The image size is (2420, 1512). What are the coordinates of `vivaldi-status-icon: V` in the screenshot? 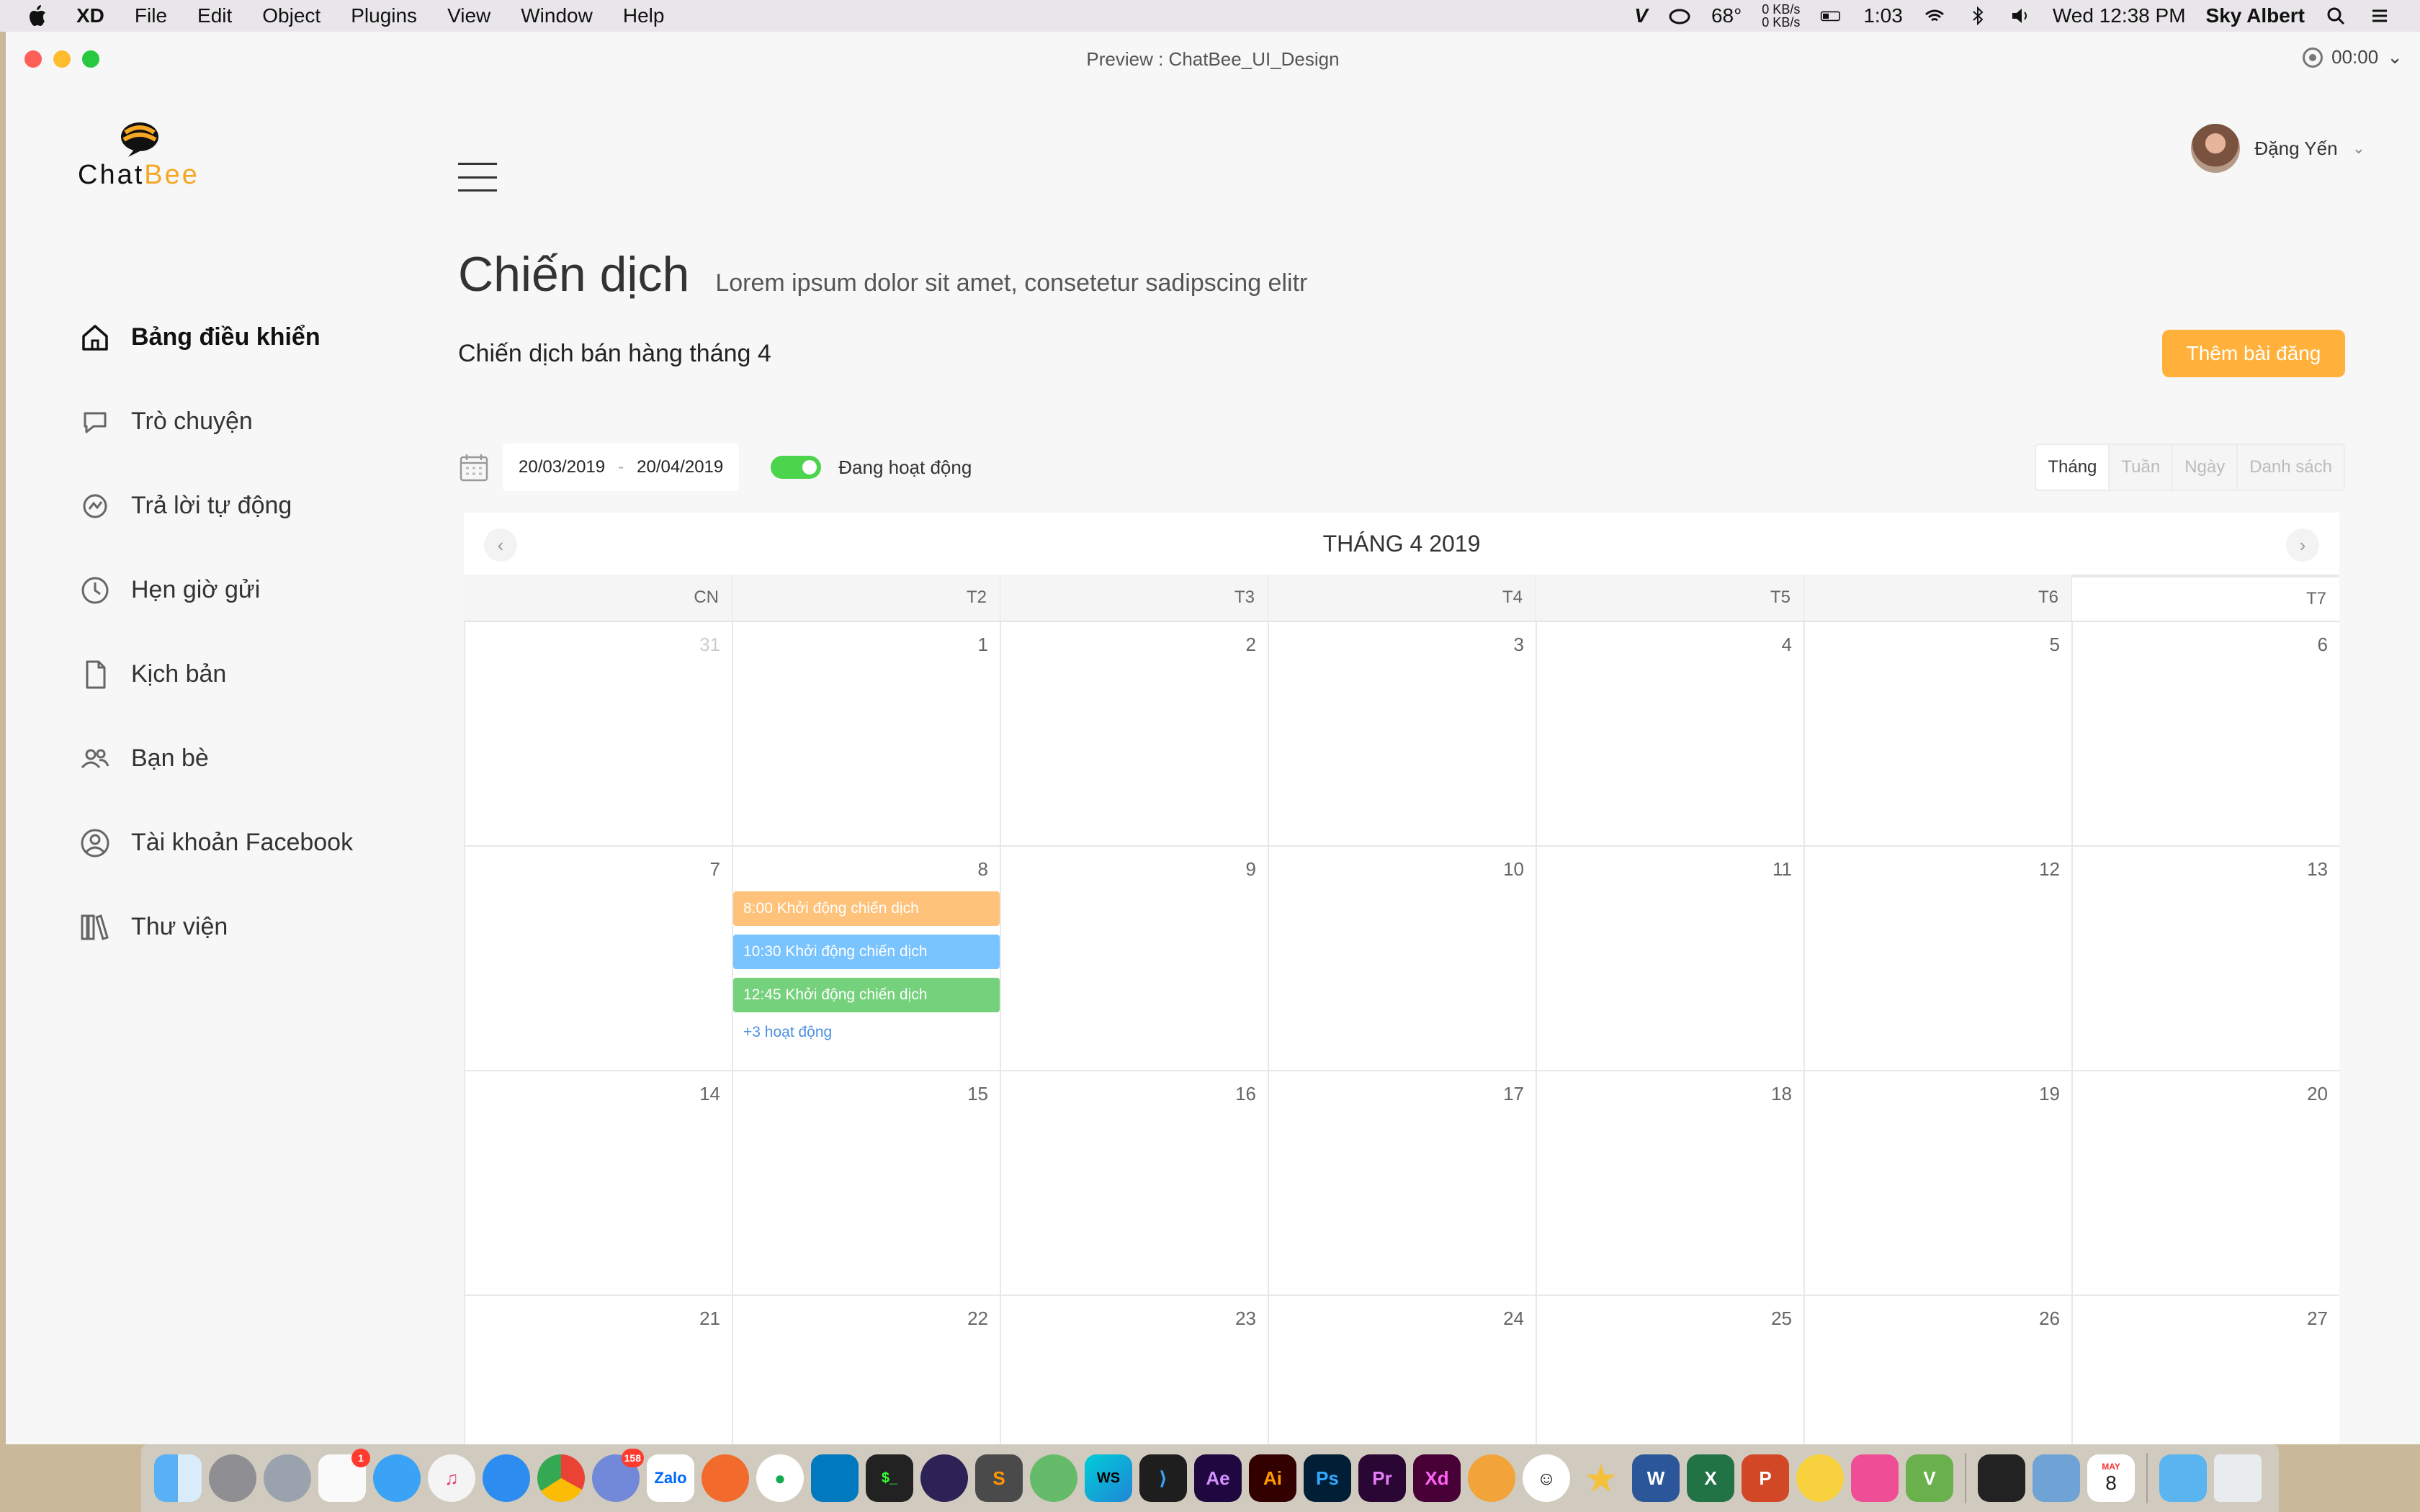 It's located at (1641, 15).